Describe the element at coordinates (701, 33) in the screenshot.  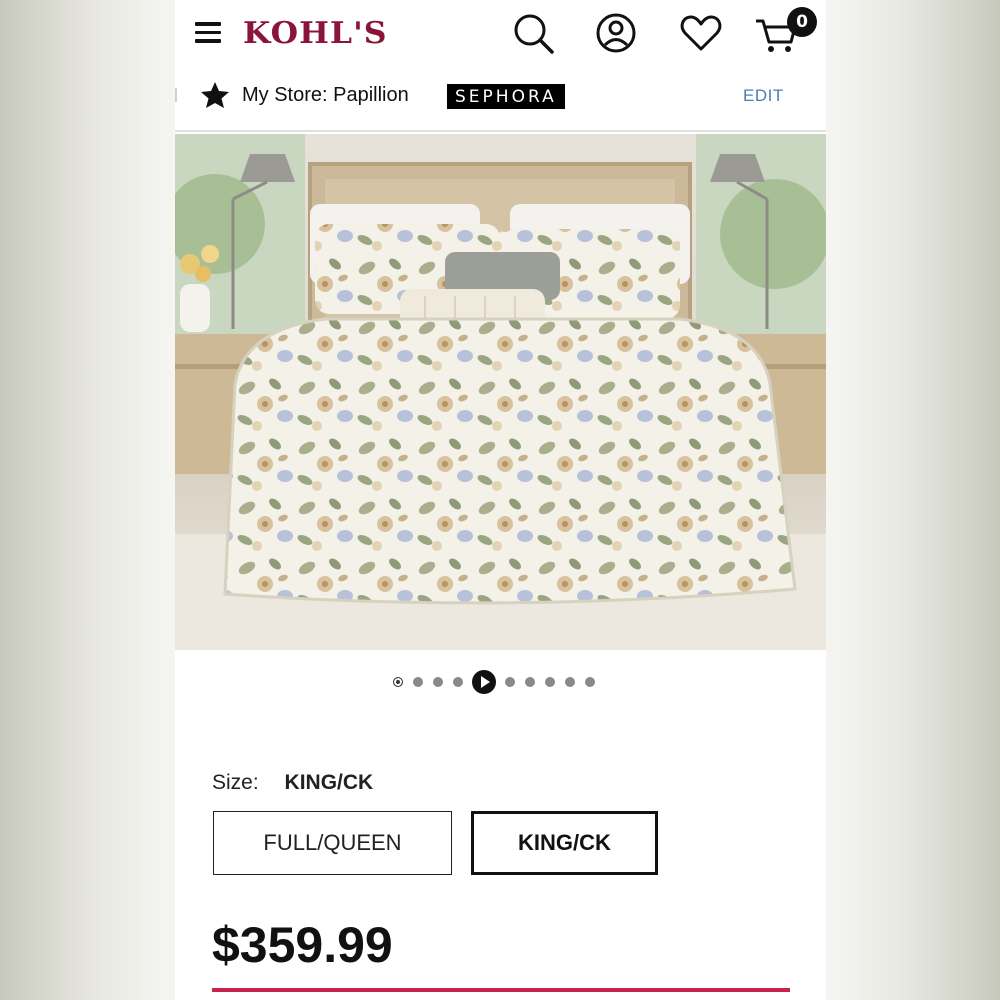
I see `heart-icon` at that location.